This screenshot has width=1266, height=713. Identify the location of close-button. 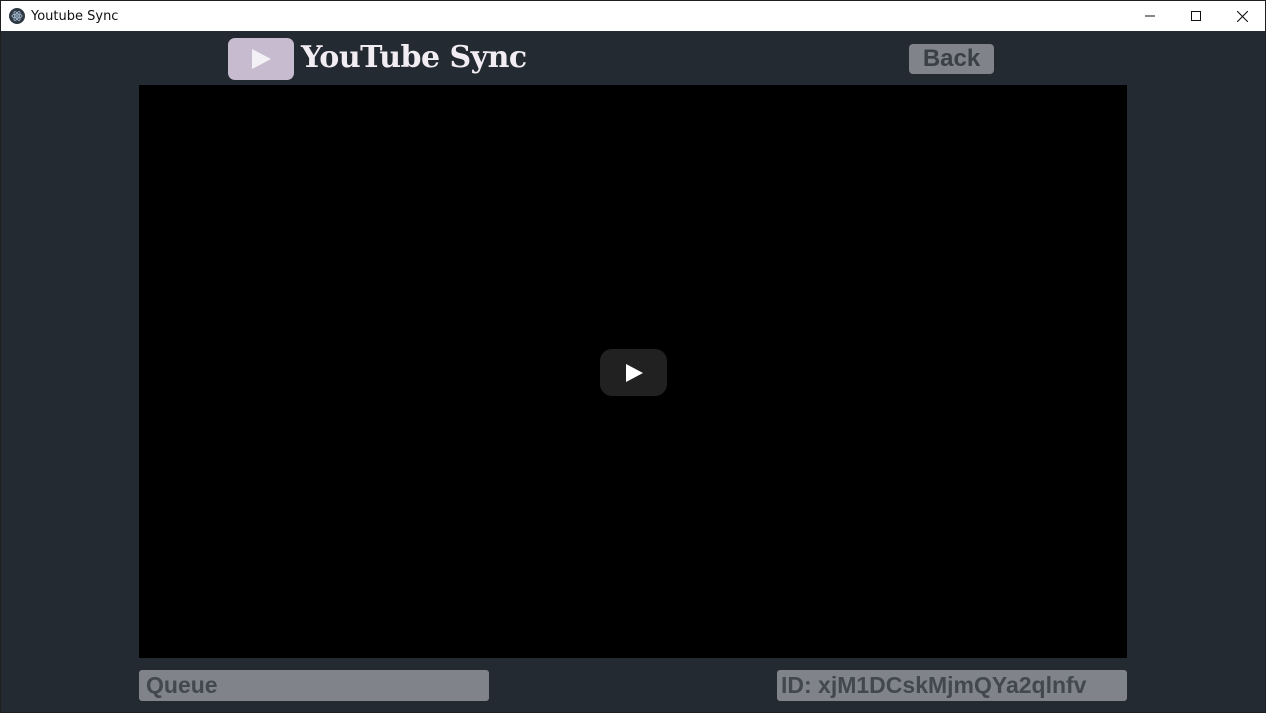
(1242, 16).